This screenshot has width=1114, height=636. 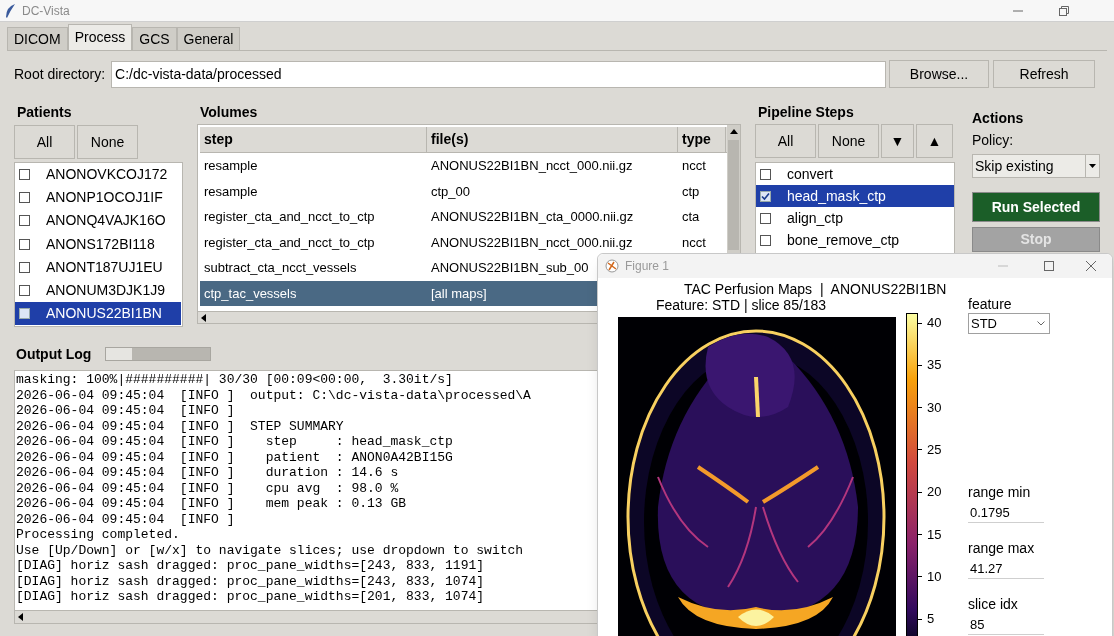 What do you see at coordinates (855, 174) in the screenshot?
I see `pipeline-item: convert` at bounding box center [855, 174].